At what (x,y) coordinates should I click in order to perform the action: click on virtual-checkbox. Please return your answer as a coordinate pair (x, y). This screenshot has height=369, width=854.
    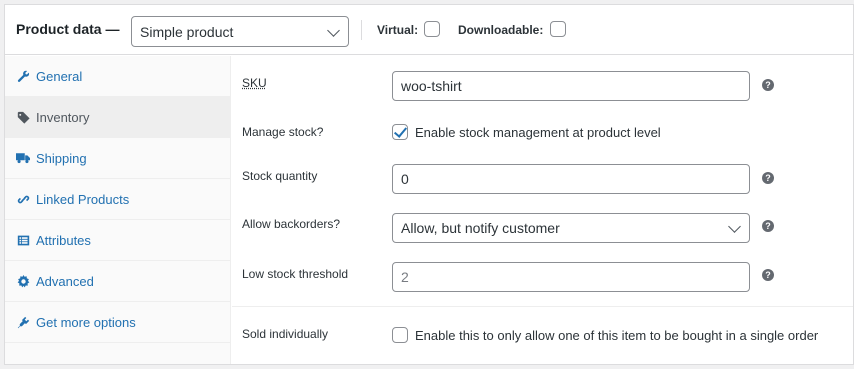
    Looking at the image, I should click on (432, 29).